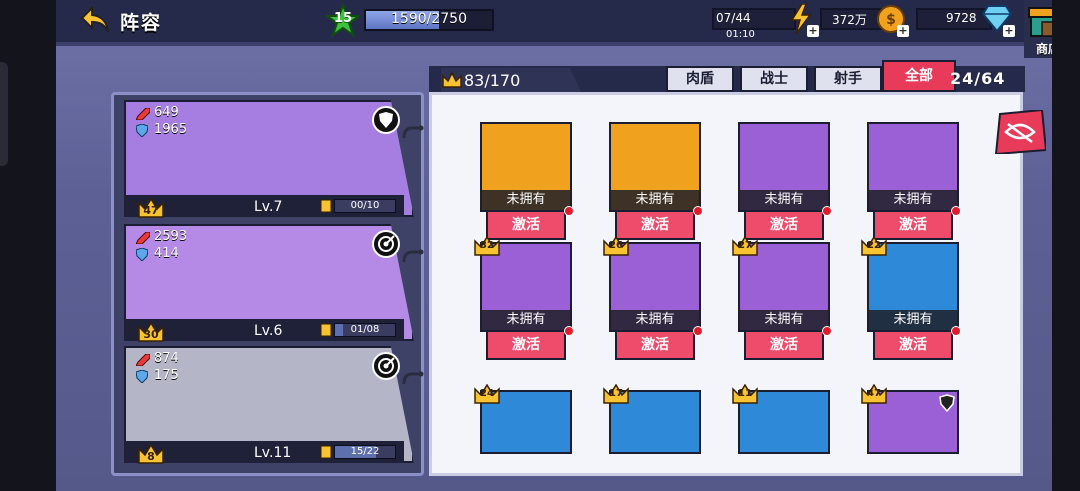 This screenshot has height=491, width=1080. Describe the element at coordinates (1043, 49) in the screenshot. I see `shop-label: 商店` at that location.